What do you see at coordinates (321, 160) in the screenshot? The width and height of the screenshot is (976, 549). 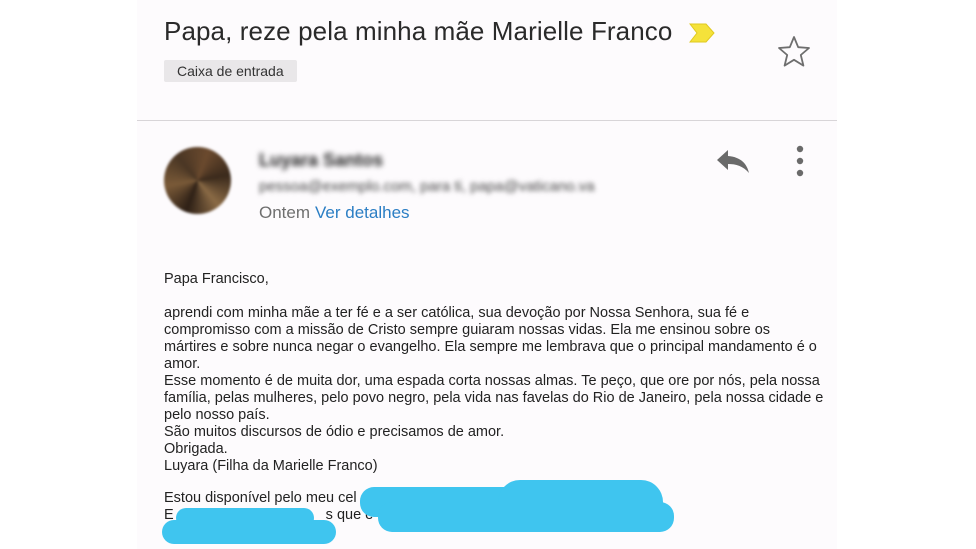 I see `sender-name: Luyara Santos` at bounding box center [321, 160].